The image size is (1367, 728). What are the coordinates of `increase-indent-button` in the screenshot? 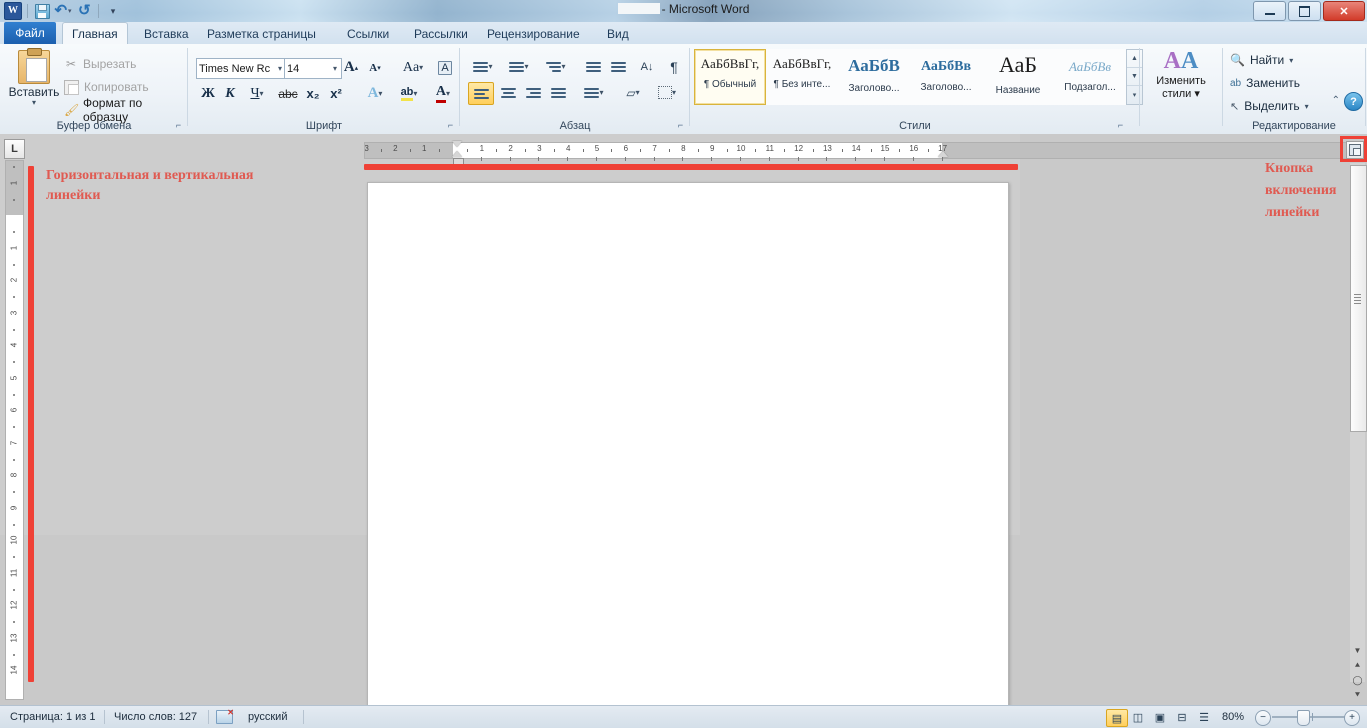 It's located at (618, 66).